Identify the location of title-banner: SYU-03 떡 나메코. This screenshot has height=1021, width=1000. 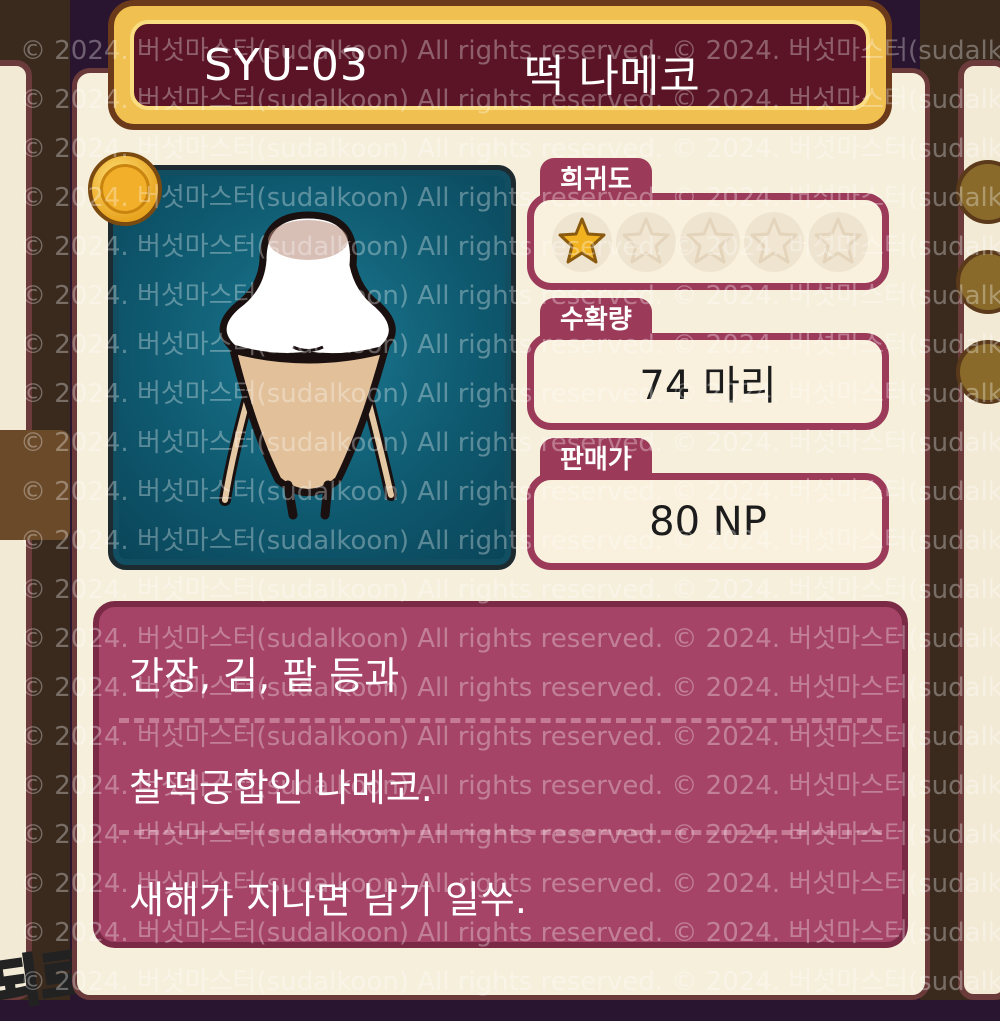
(500, 65).